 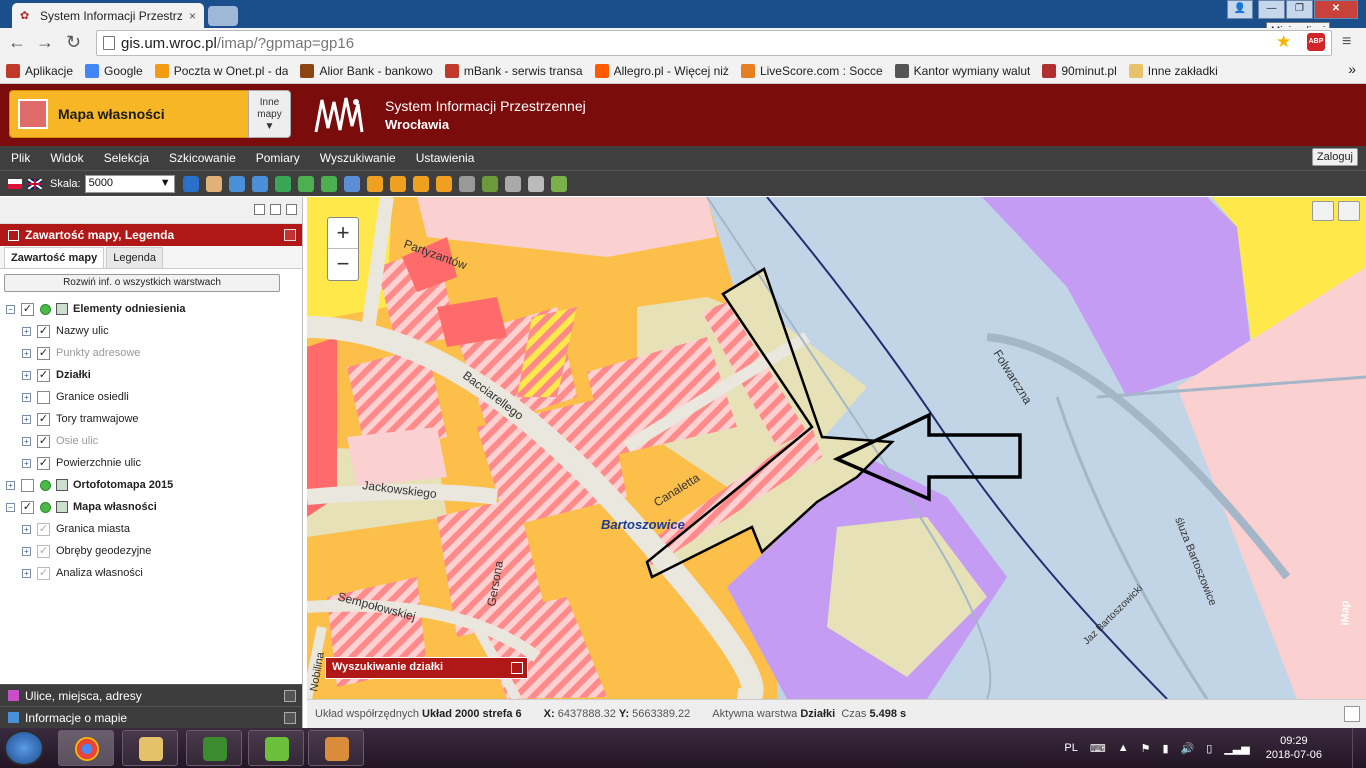 What do you see at coordinates (15, 183) in the screenshot?
I see `polish-flag-icon` at bounding box center [15, 183].